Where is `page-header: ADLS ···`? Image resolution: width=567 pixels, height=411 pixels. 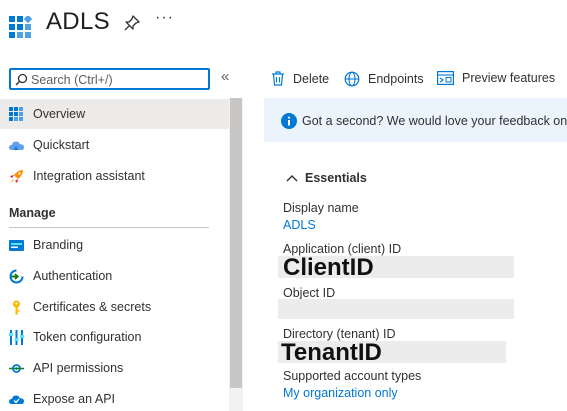
page-header: ADLS ··· is located at coordinates (283, 27).